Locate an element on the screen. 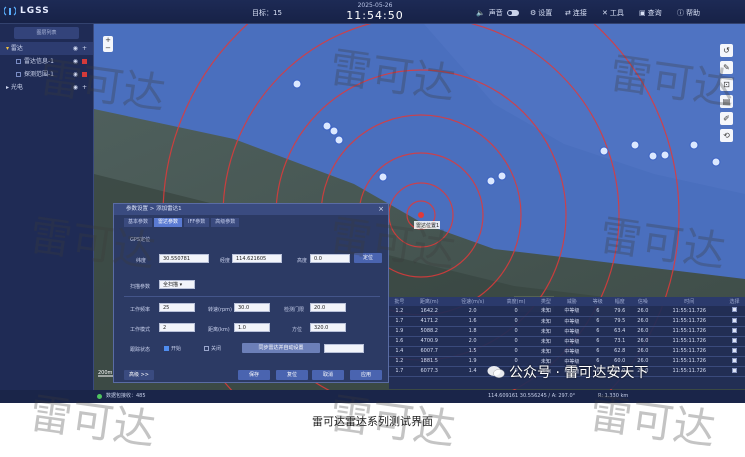 This screenshot has height=457, width=745. close-icon: × is located at coordinates (381, 209).